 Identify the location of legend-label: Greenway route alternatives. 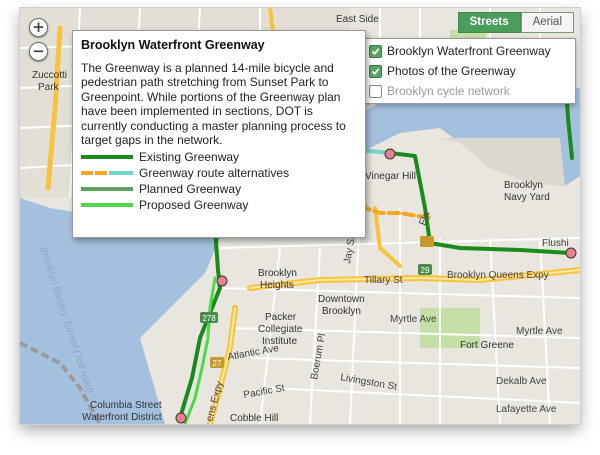
(214, 173).